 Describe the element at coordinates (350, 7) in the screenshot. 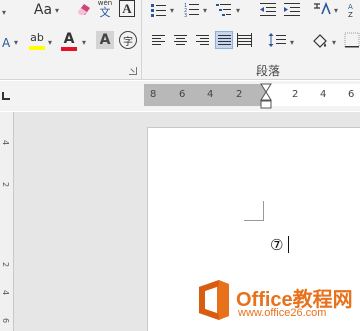

I see `svg-text: A` at that location.